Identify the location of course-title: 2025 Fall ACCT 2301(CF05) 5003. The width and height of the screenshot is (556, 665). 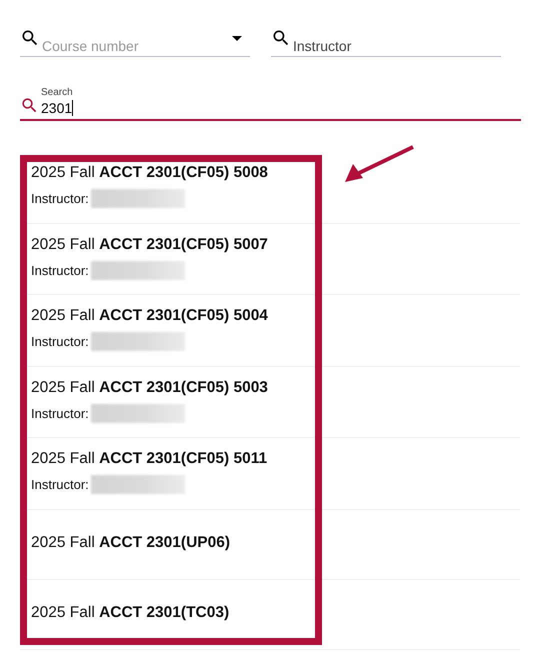
(275, 387).